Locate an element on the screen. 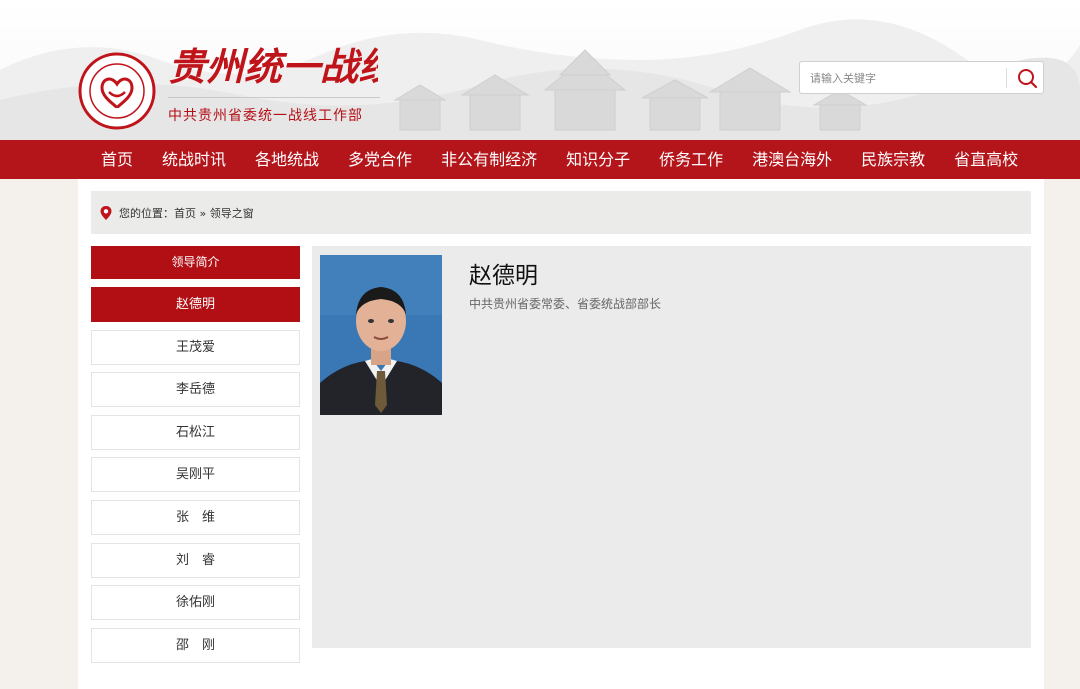 The height and width of the screenshot is (689, 1080). logo-divider is located at coordinates (274, 97).